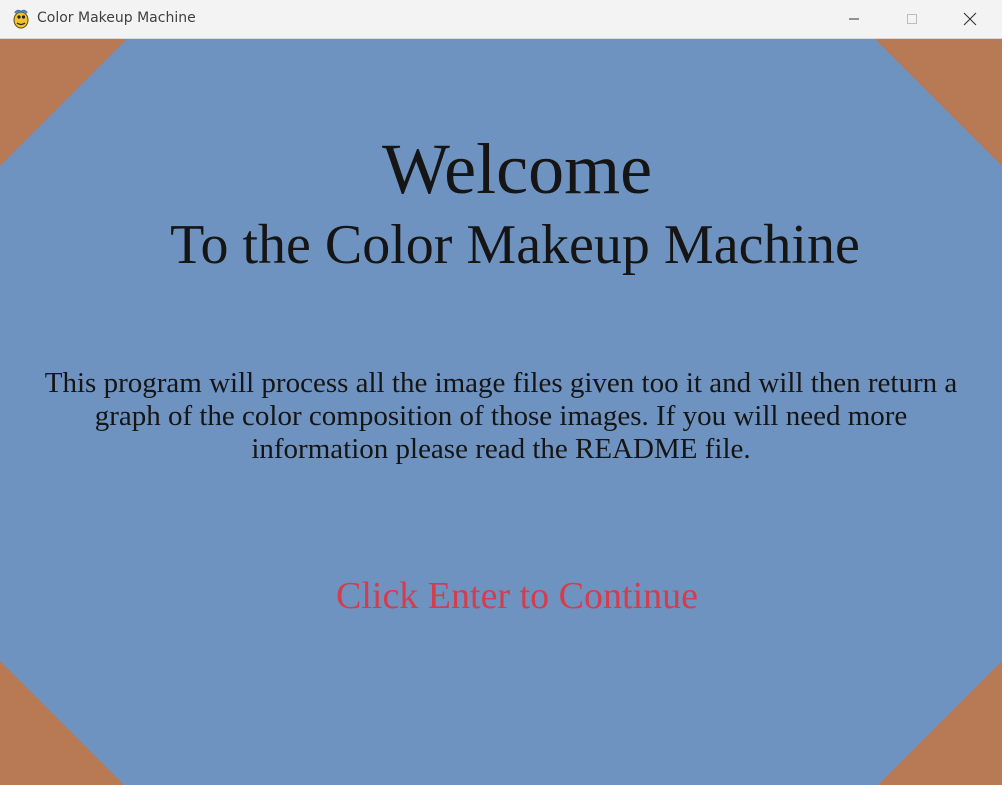 The image size is (1002, 785). Describe the element at coordinates (501, 449) in the screenshot. I see `description-line: information please read the README file.` at that location.